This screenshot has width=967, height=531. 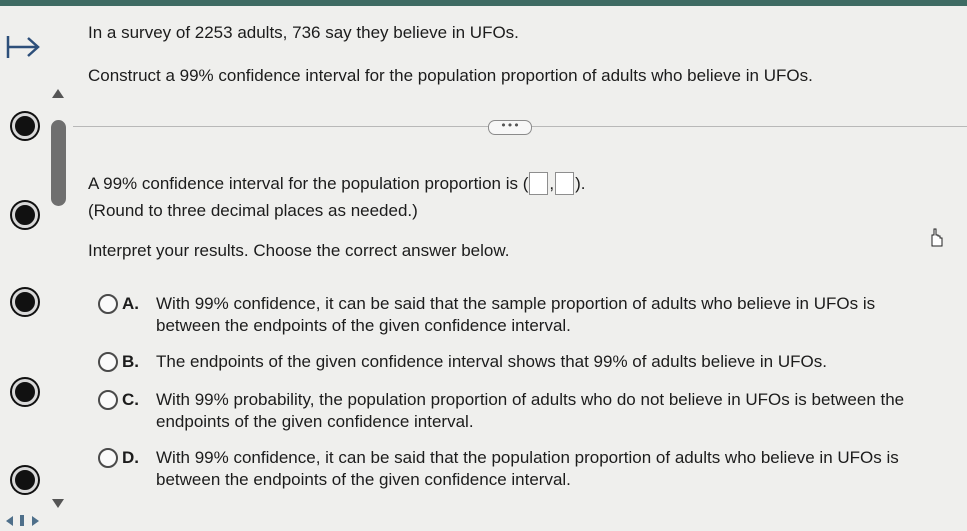 What do you see at coordinates (108, 362) in the screenshot?
I see `option-b-radio` at bounding box center [108, 362].